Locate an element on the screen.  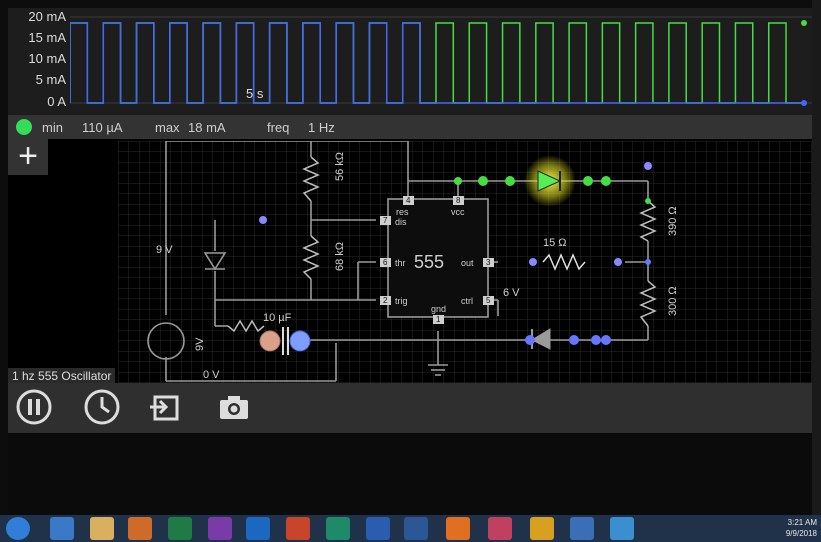
battery2-label: 9V is located at coordinates (200, 344).